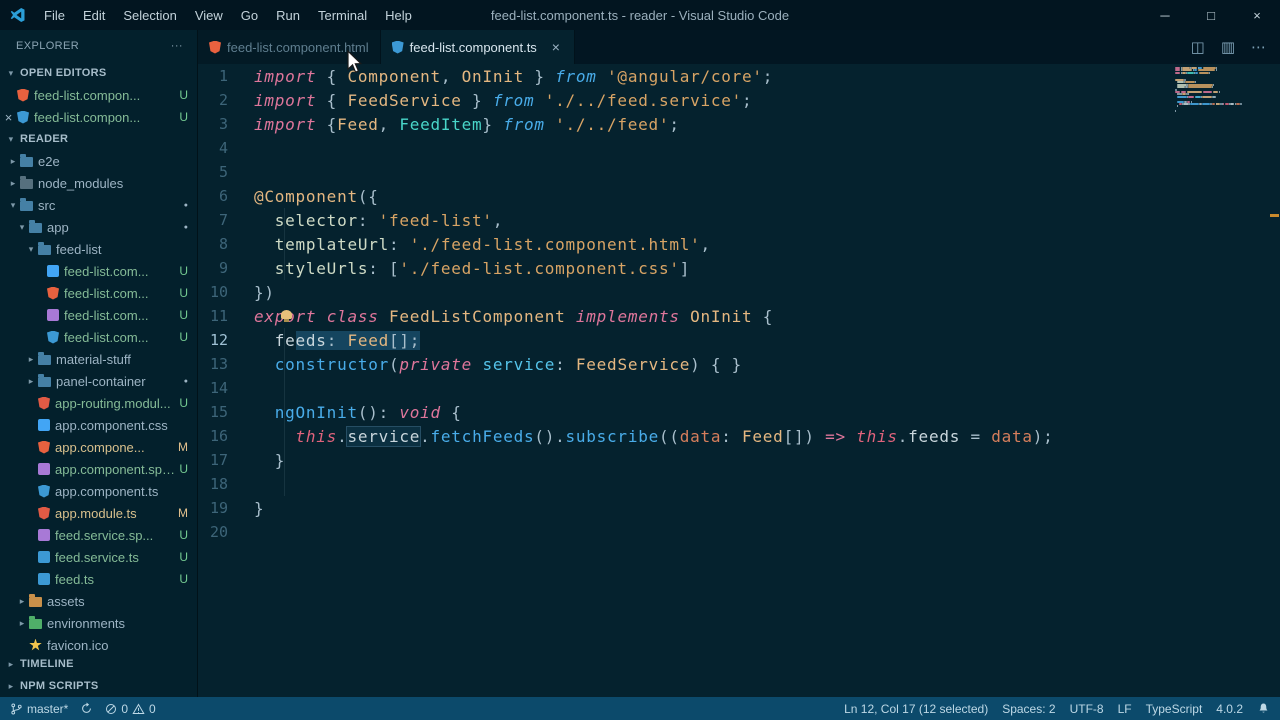  Describe the element at coordinates (98, 249) in the screenshot. I see `tree-item-feed-list: ▾ feed-list` at that location.